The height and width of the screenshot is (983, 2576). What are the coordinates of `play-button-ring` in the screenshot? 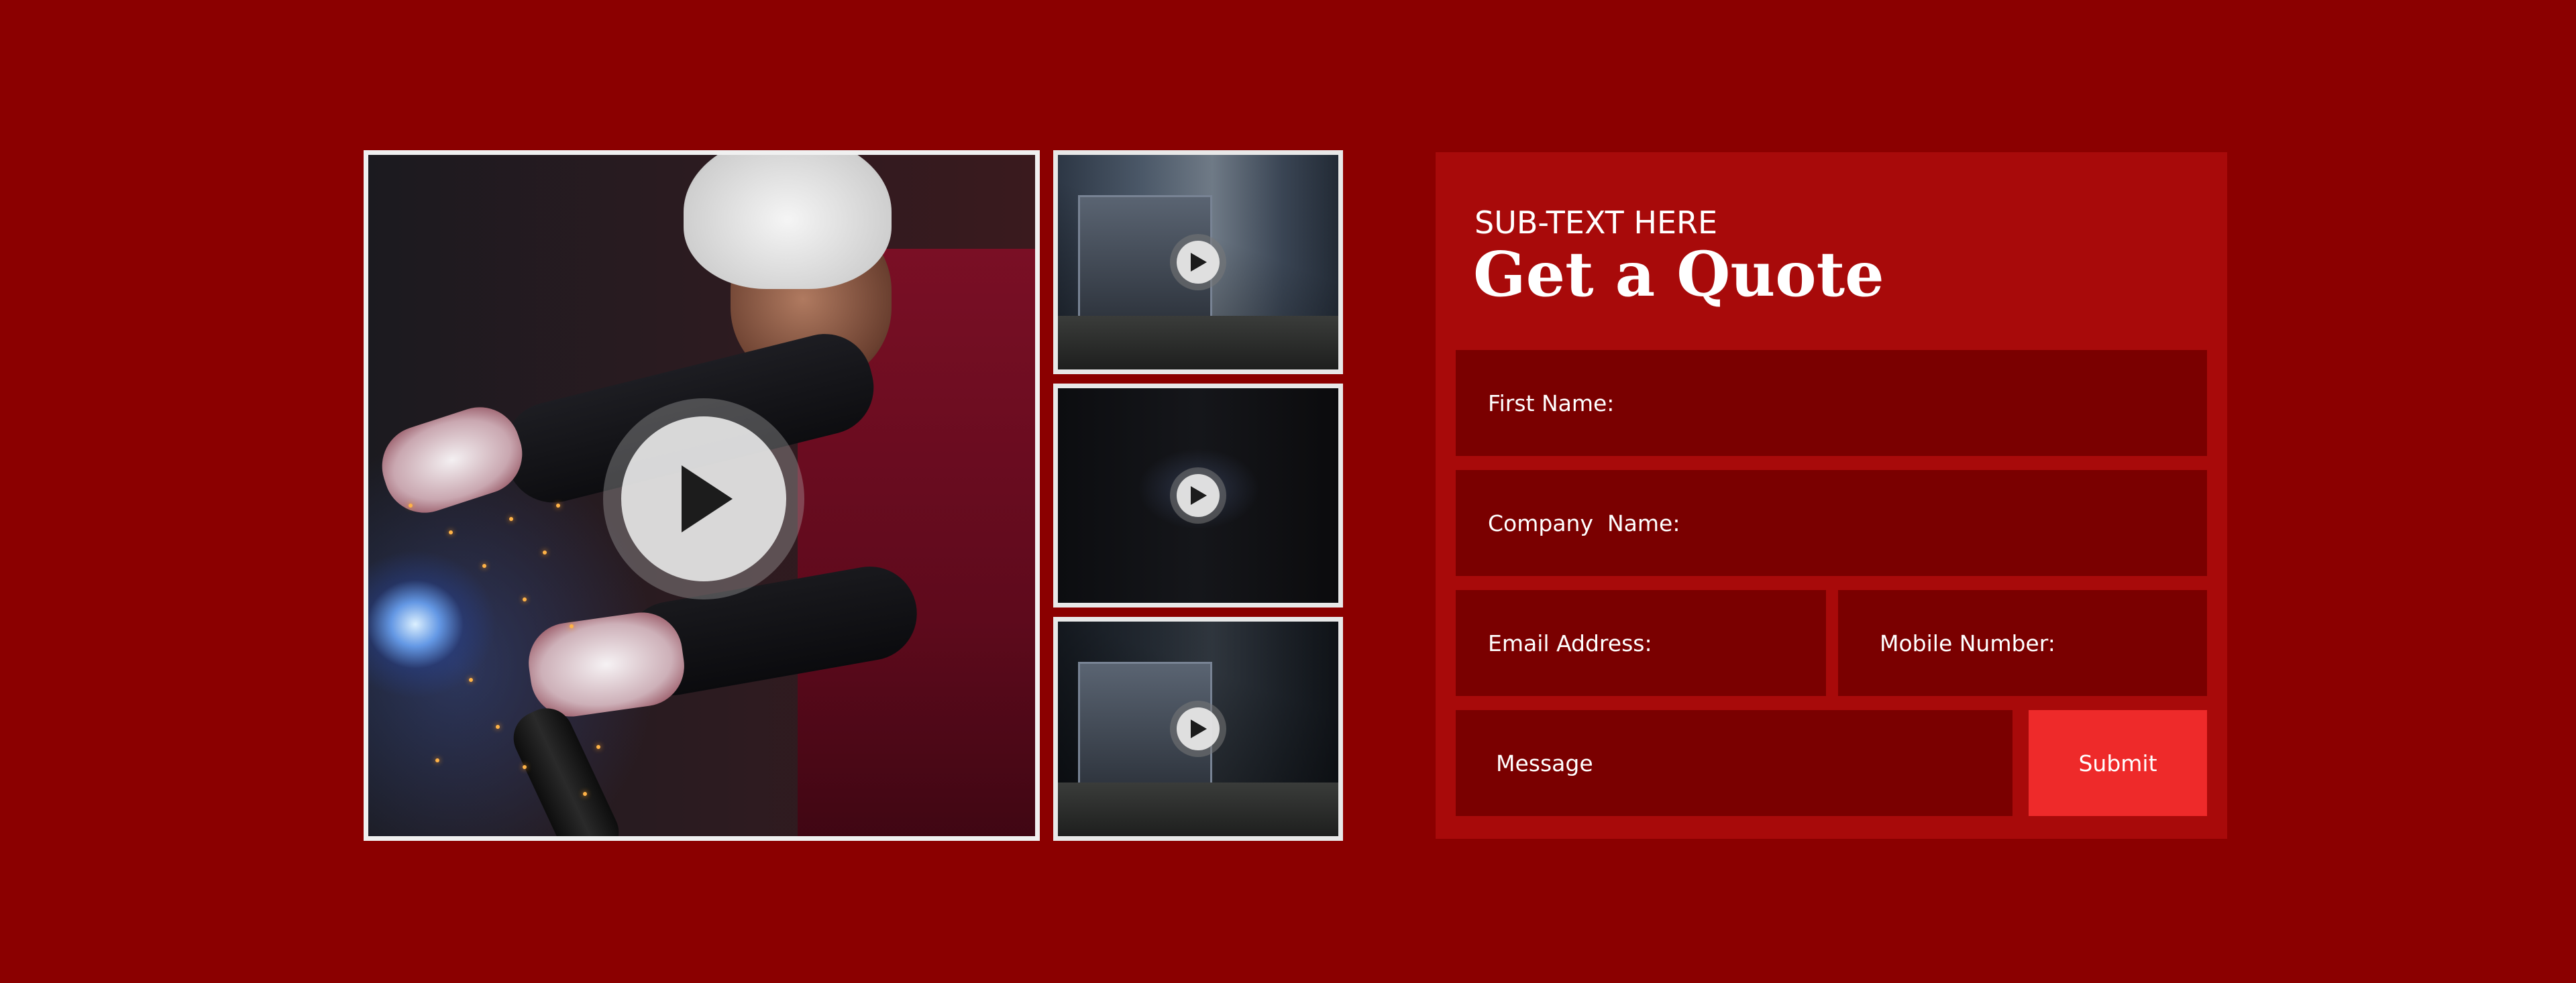 It's located at (703, 498).